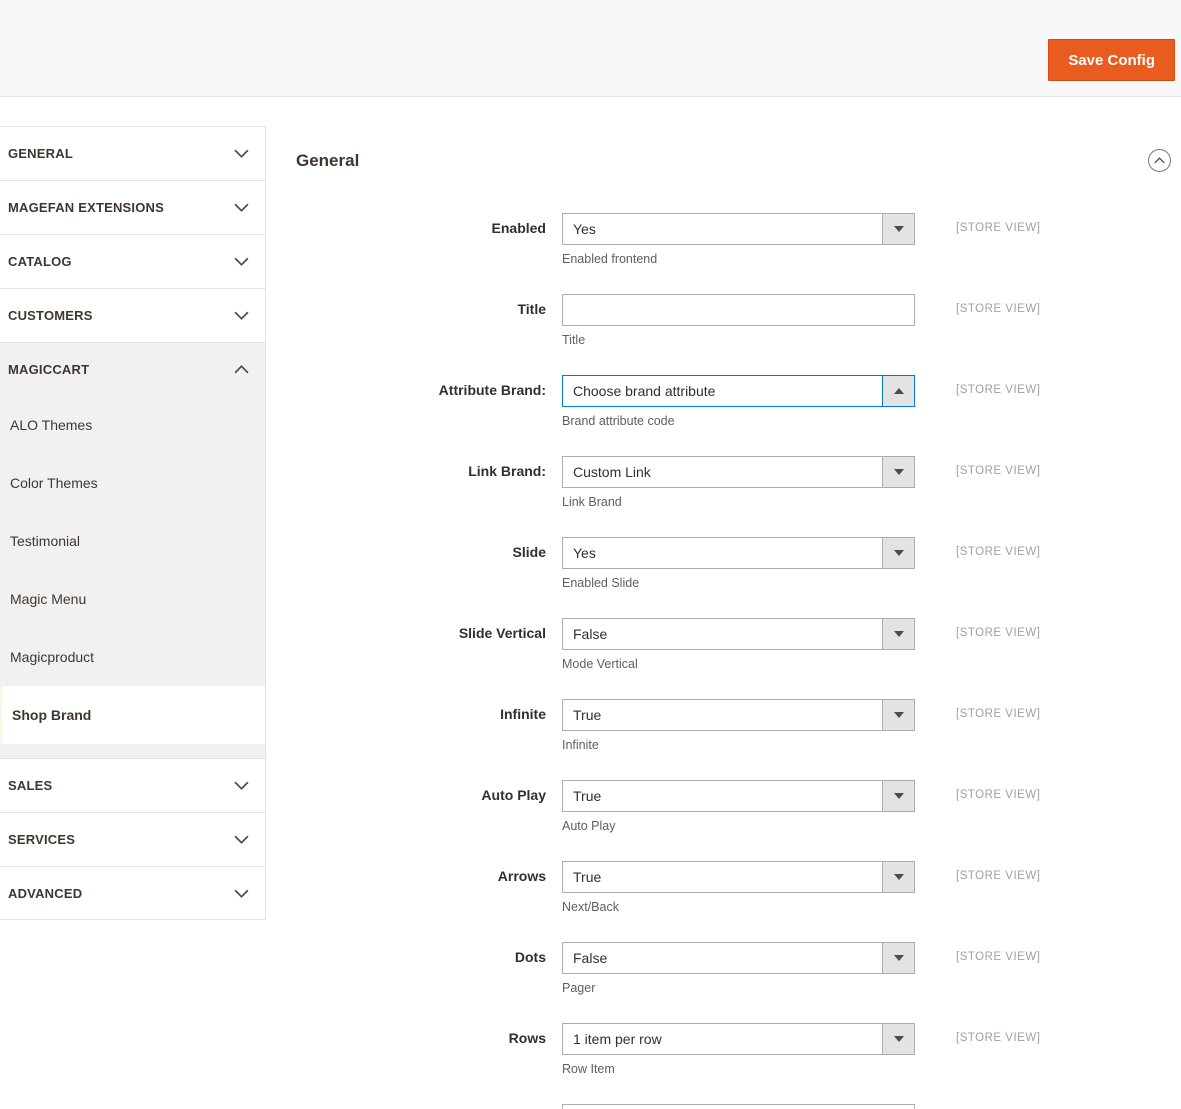 Image resolution: width=1181 pixels, height=1109 pixels. What do you see at coordinates (48, 599) in the screenshot?
I see `sidebar-subitem-label: Magic Menu` at bounding box center [48, 599].